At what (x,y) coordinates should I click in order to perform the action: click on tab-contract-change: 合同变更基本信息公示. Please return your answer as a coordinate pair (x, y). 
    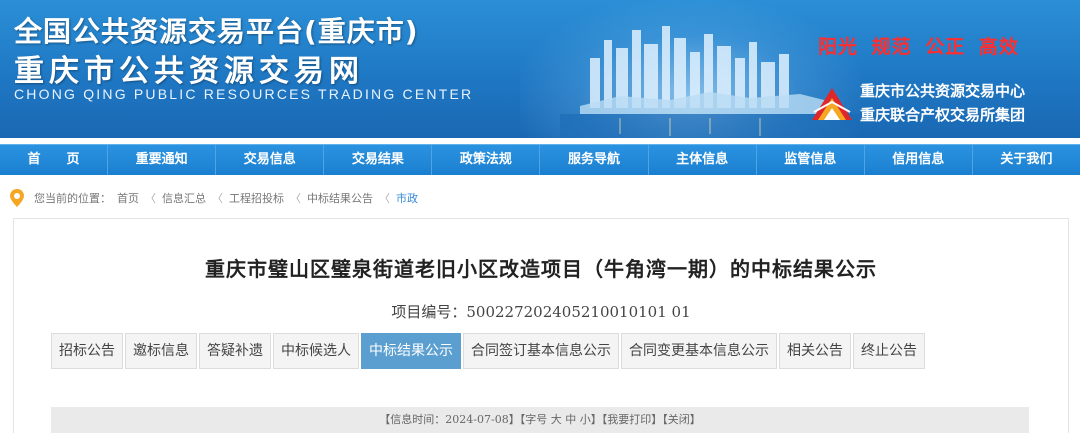
    Looking at the image, I should click on (699, 351).